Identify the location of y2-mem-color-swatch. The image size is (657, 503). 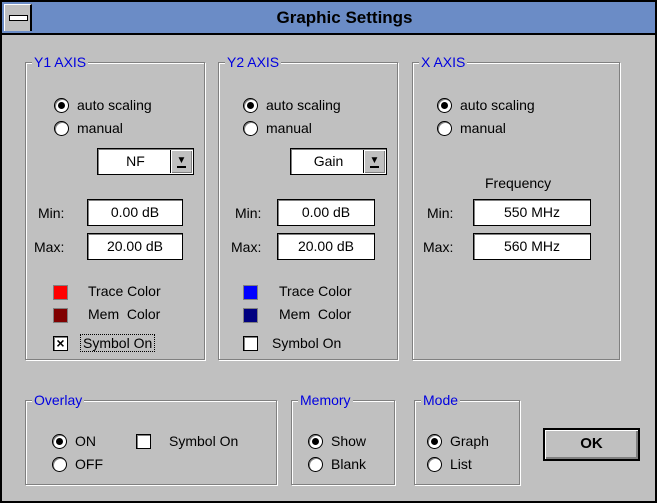
(250, 315).